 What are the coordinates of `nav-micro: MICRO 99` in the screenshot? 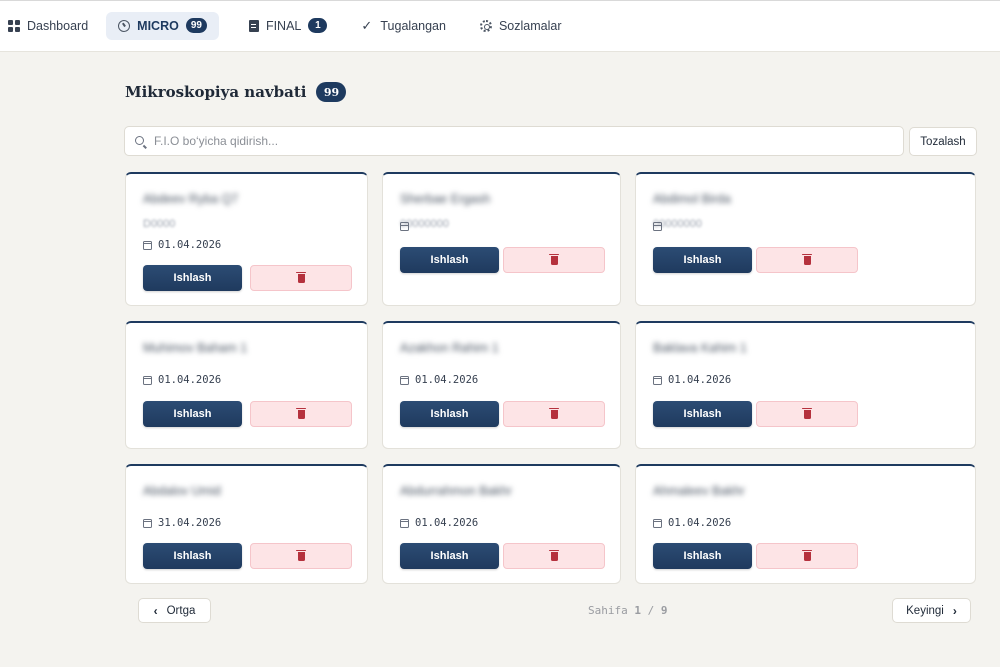 It's located at (162, 25).